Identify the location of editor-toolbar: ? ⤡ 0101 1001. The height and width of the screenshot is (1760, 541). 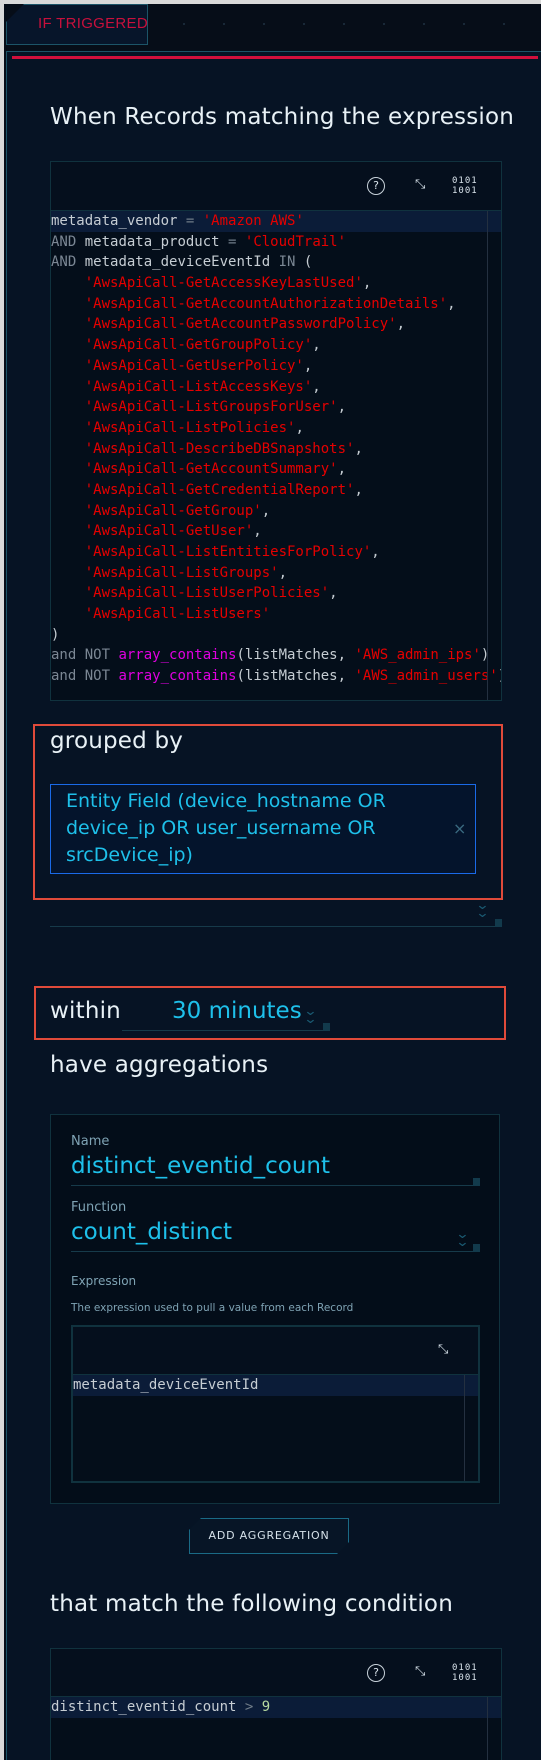
(276, 186).